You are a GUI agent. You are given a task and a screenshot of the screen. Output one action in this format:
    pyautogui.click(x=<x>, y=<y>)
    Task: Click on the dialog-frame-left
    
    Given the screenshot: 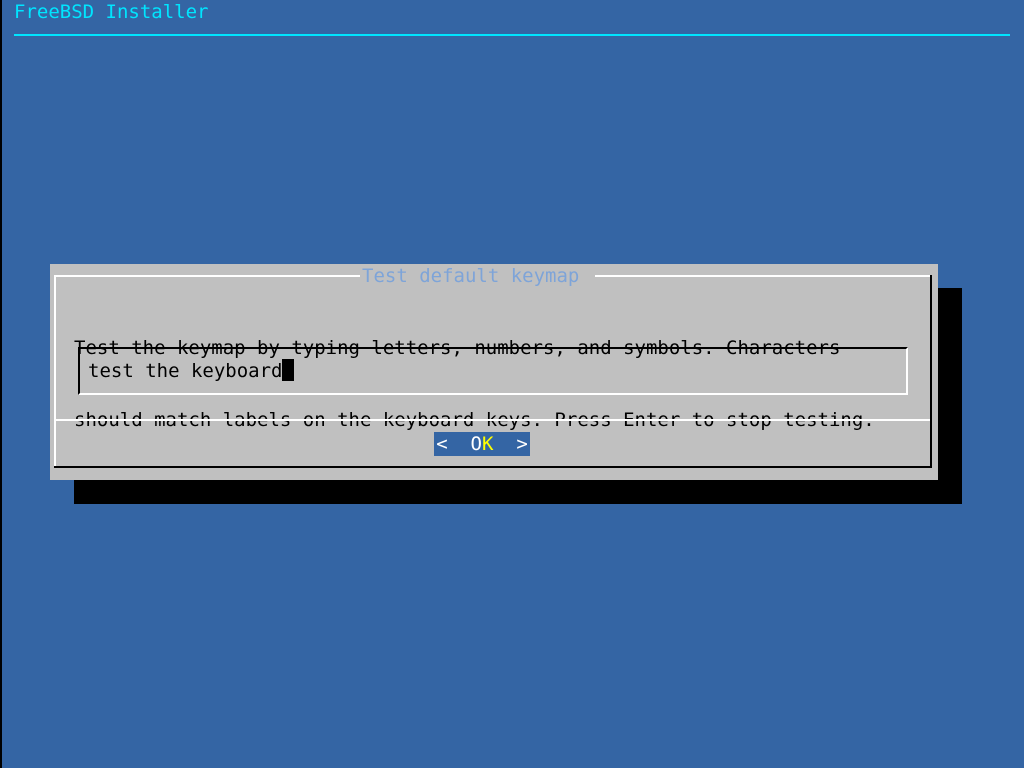 What is the action you would take?
    pyautogui.click(x=55, y=371)
    